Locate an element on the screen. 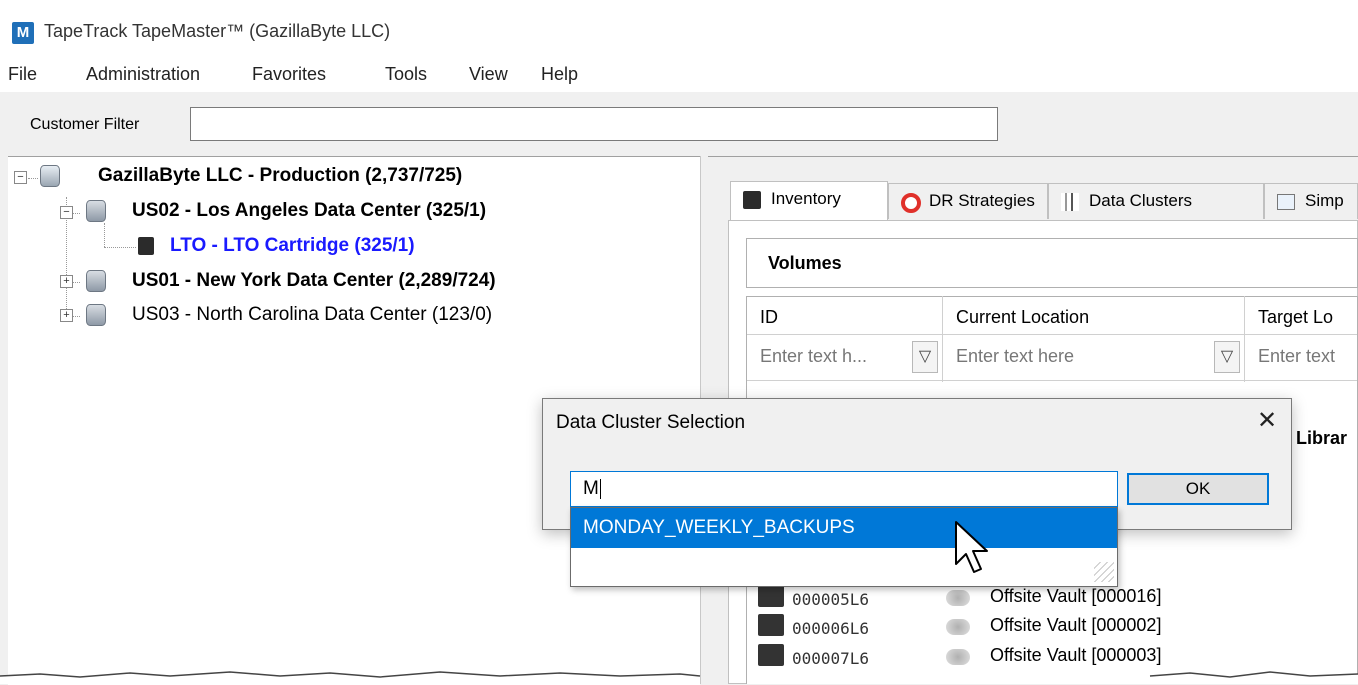 The width and height of the screenshot is (1358, 685). tab-label: DR Strategies is located at coordinates (982, 200).